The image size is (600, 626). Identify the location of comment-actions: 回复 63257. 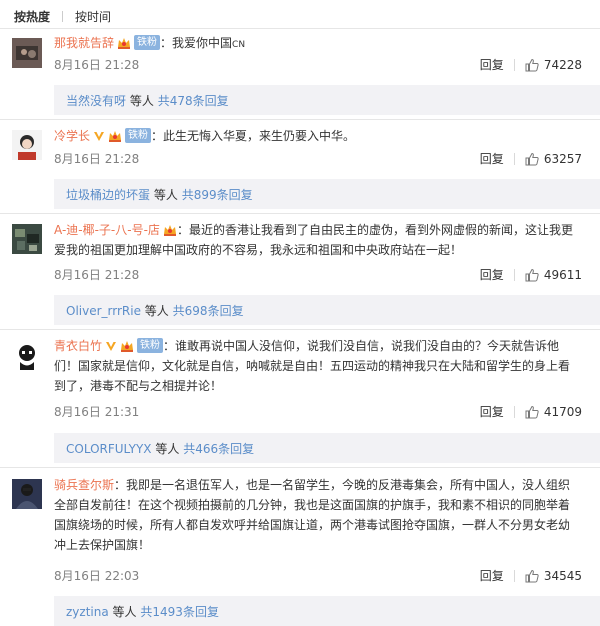
(531, 158).